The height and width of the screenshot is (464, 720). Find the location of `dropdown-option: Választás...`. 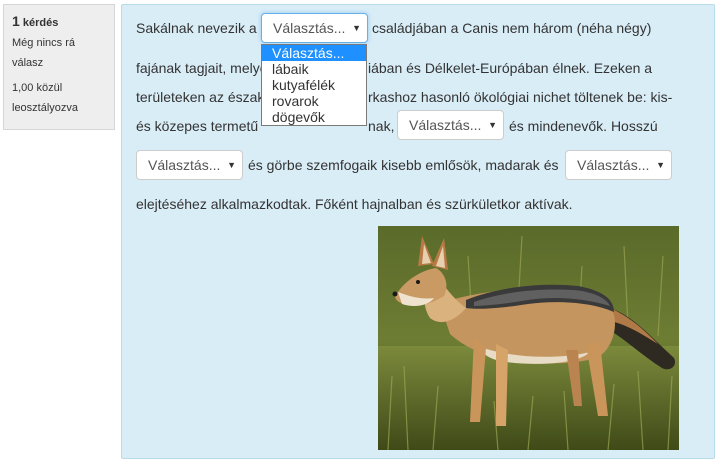

dropdown-option: Választás... is located at coordinates (314, 53).